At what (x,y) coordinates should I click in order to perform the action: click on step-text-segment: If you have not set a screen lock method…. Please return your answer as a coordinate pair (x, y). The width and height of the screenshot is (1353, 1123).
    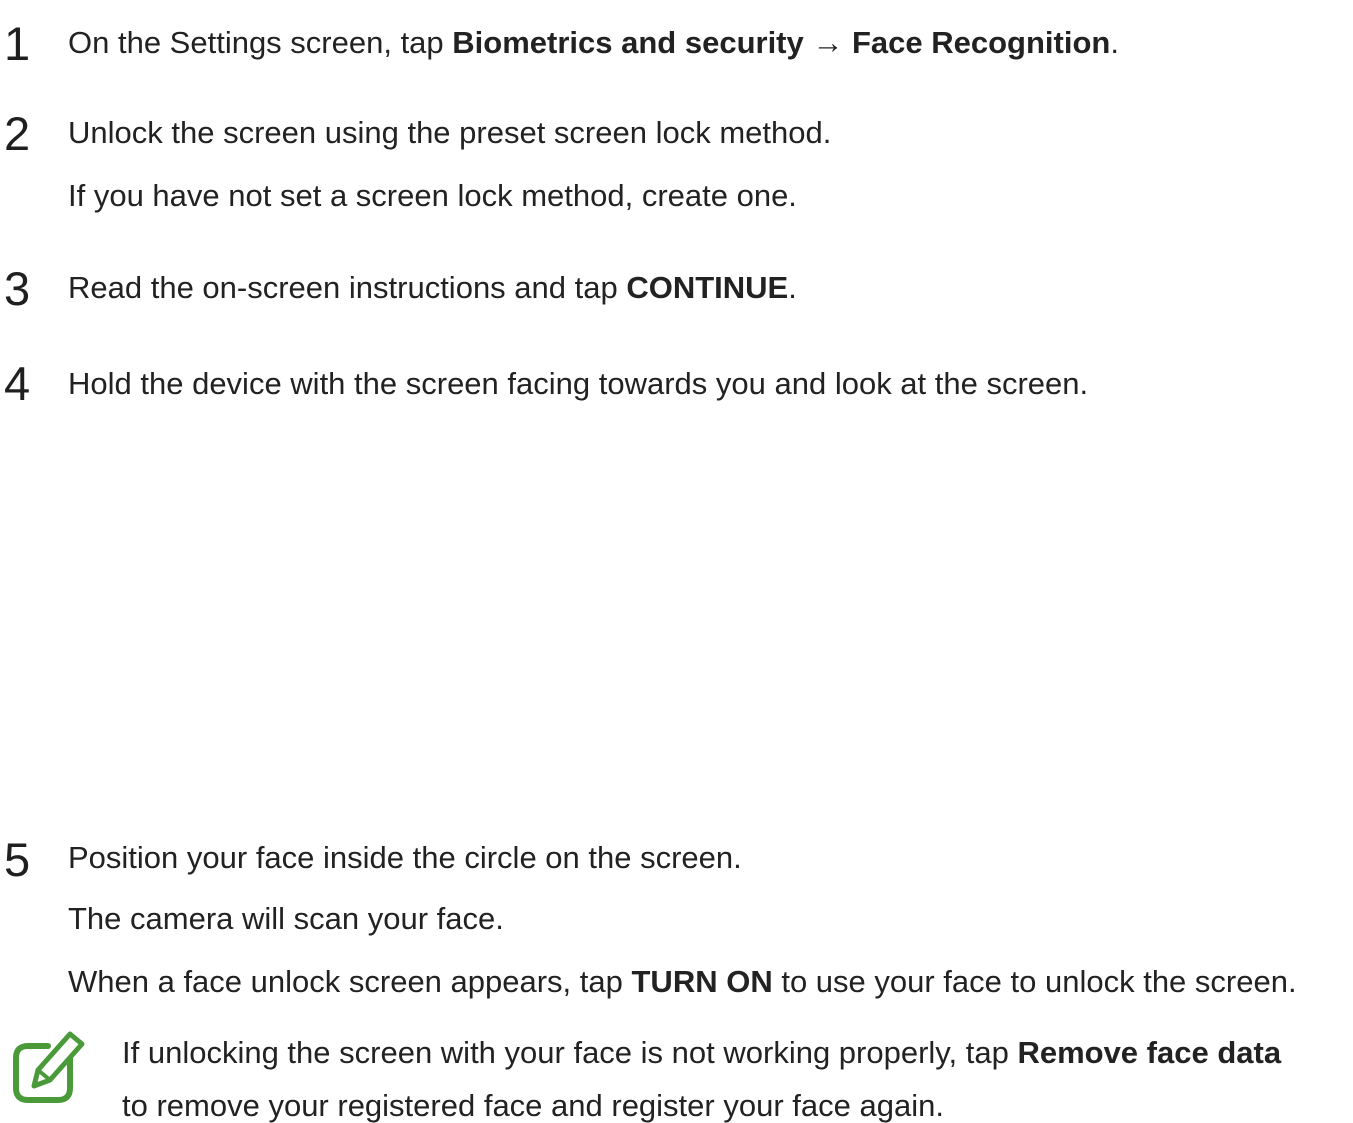
    Looking at the image, I should click on (432, 195).